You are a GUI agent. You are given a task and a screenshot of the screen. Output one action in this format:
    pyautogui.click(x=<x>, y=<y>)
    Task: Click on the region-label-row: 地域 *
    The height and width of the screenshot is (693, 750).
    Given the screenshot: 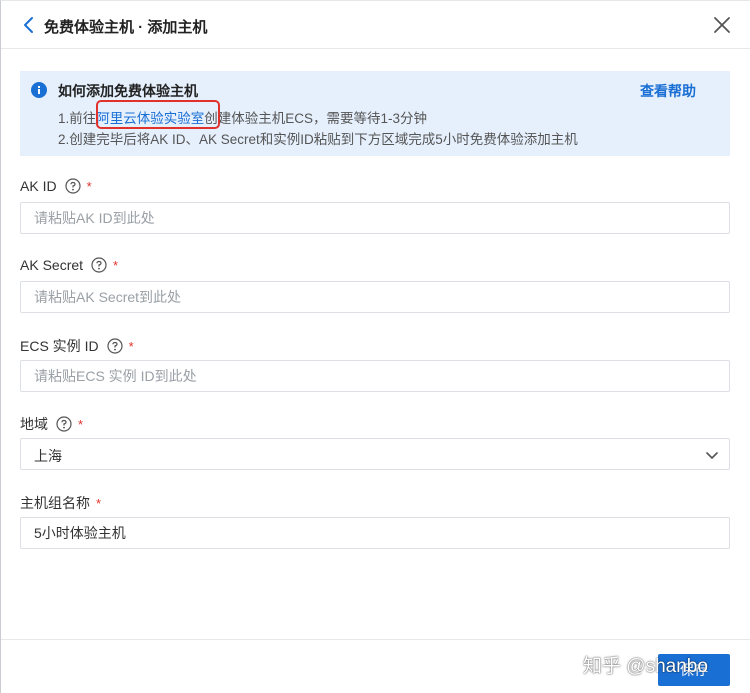 What is the action you would take?
    pyautogui.click(x=51, y=424)
    